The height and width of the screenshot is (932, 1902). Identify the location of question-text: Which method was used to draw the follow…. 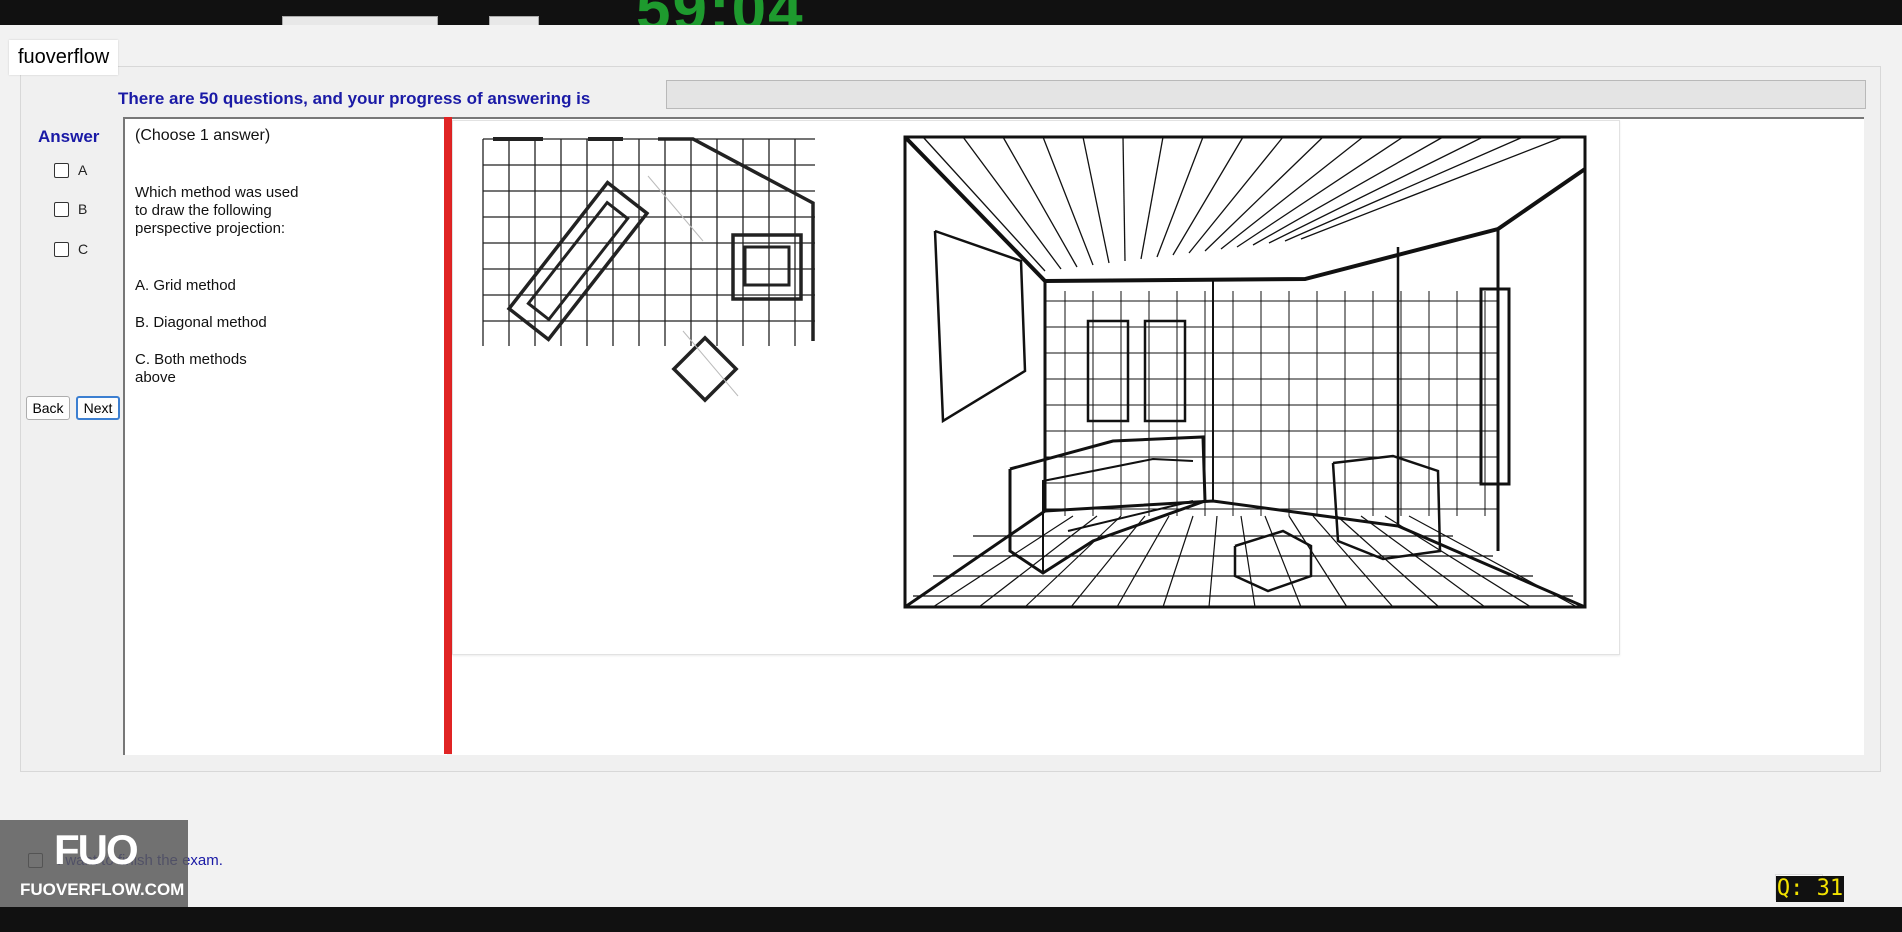
(217, 210).